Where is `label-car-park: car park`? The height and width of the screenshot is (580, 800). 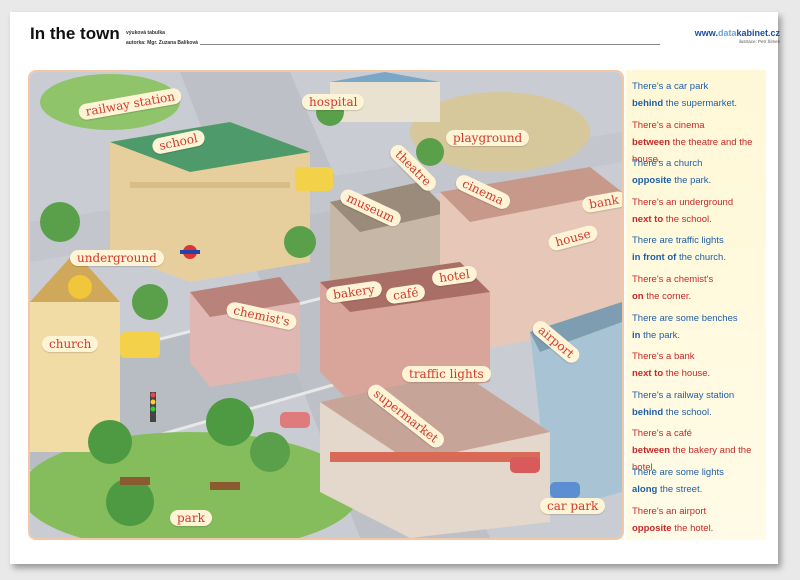 label-car-park: car park is located at coordinates (573, 506).